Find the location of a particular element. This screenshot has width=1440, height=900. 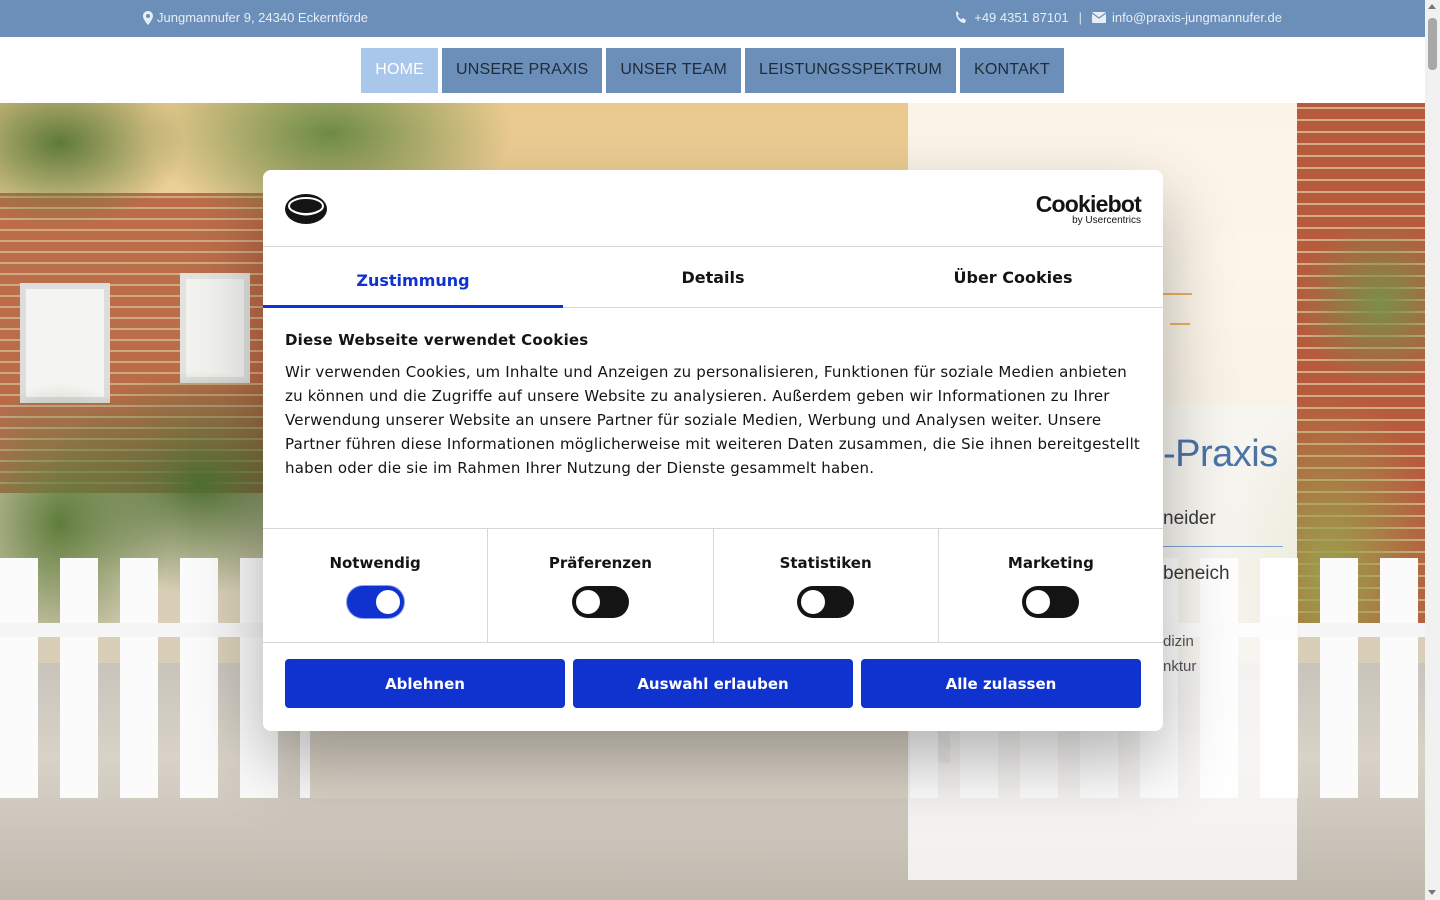

doctor-name-2: beneich is located at coordinates (1196, 573).